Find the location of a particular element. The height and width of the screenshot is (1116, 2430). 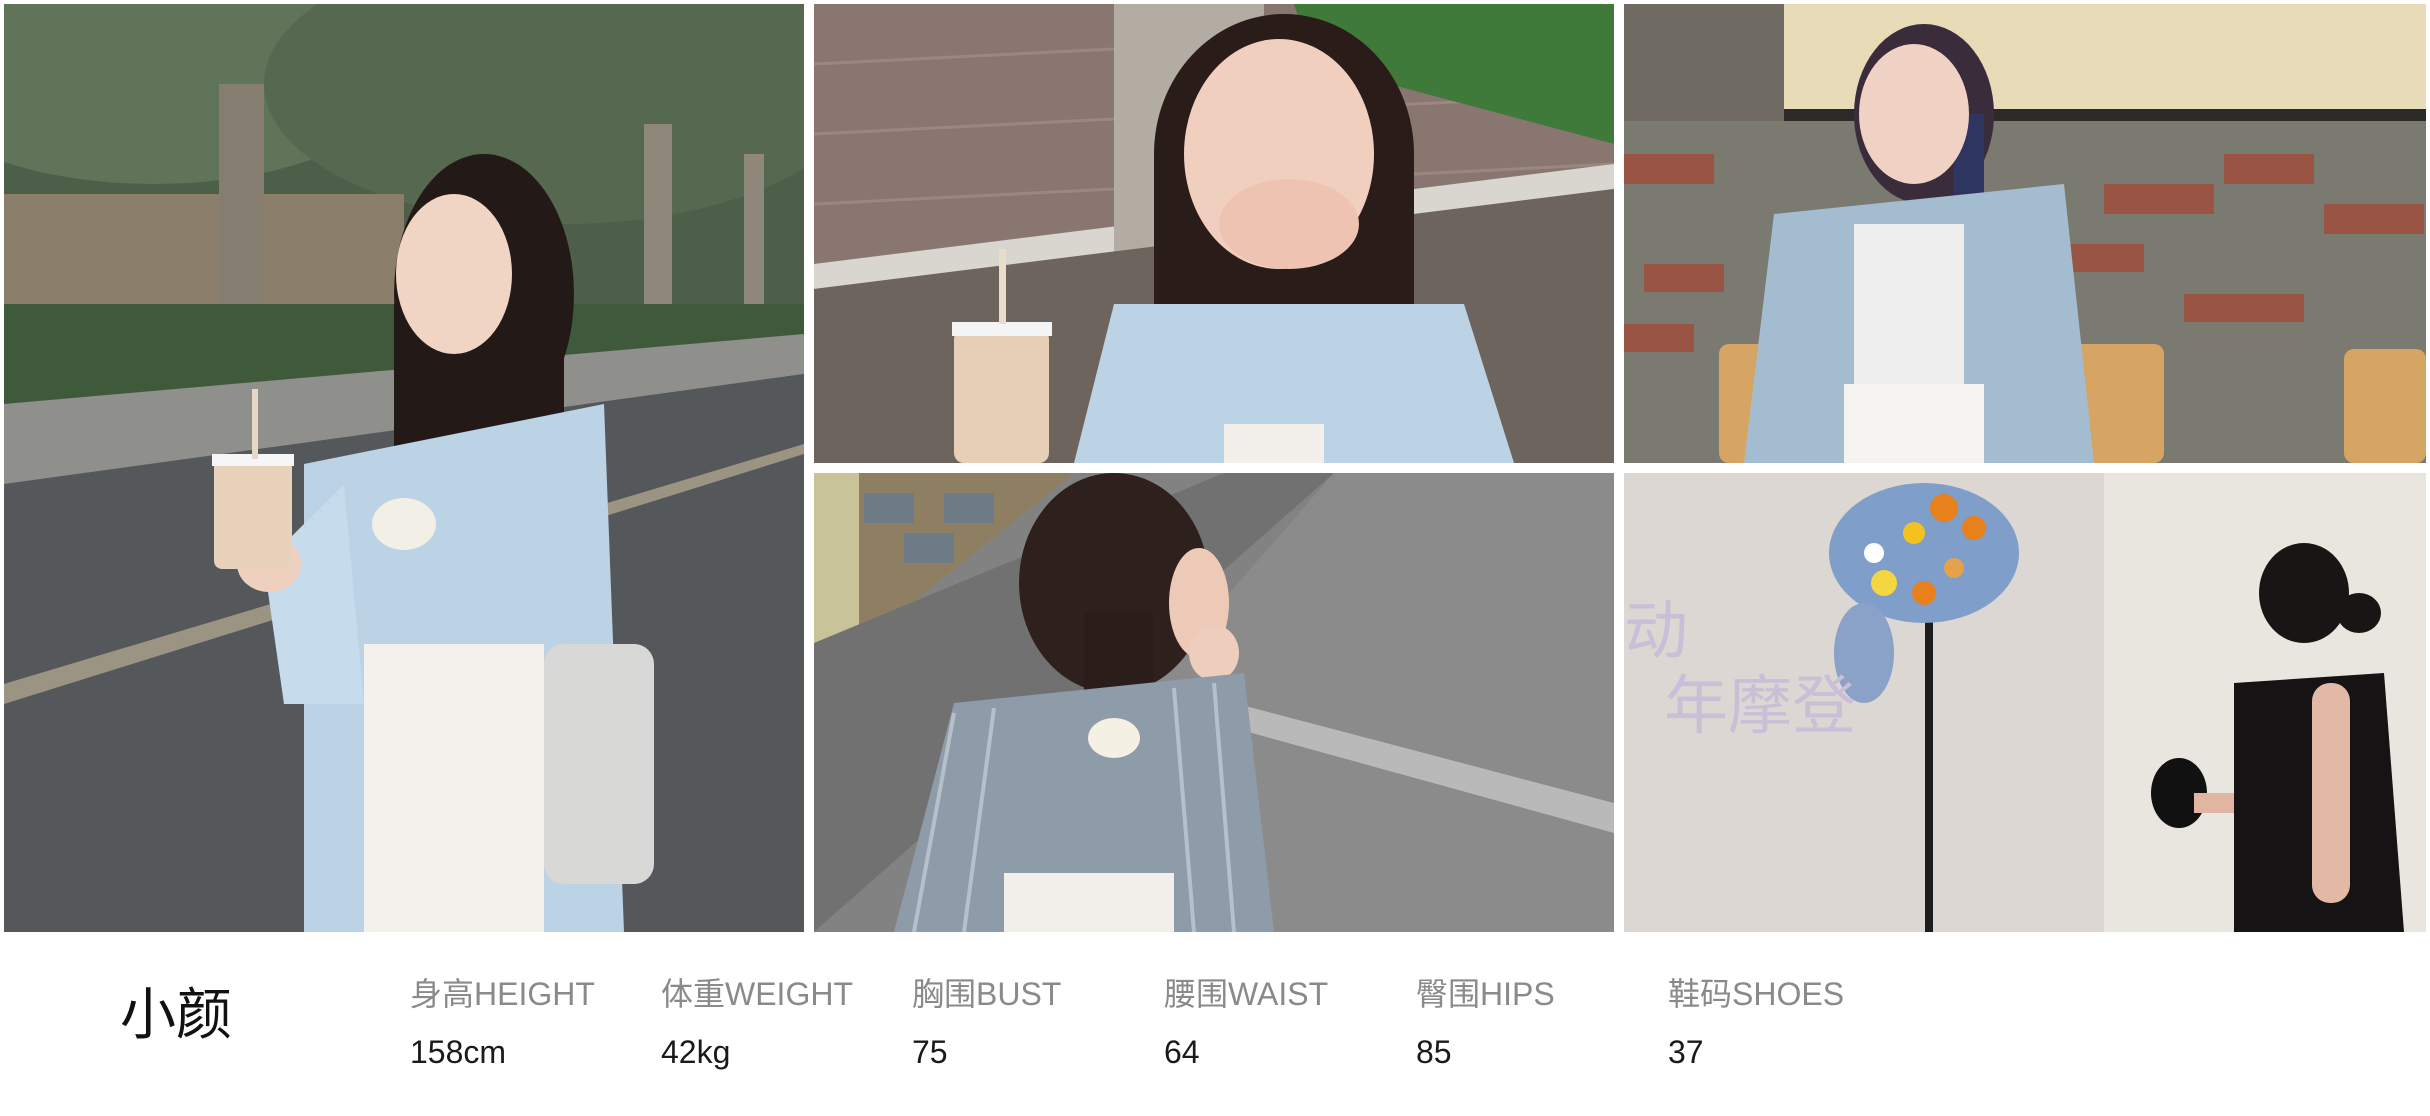

stat-value: 75 is located at coordinates (930, 1052).